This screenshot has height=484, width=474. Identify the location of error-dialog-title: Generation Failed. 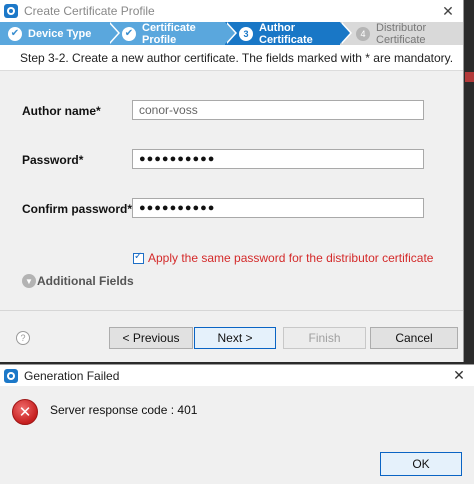
(72, 375).